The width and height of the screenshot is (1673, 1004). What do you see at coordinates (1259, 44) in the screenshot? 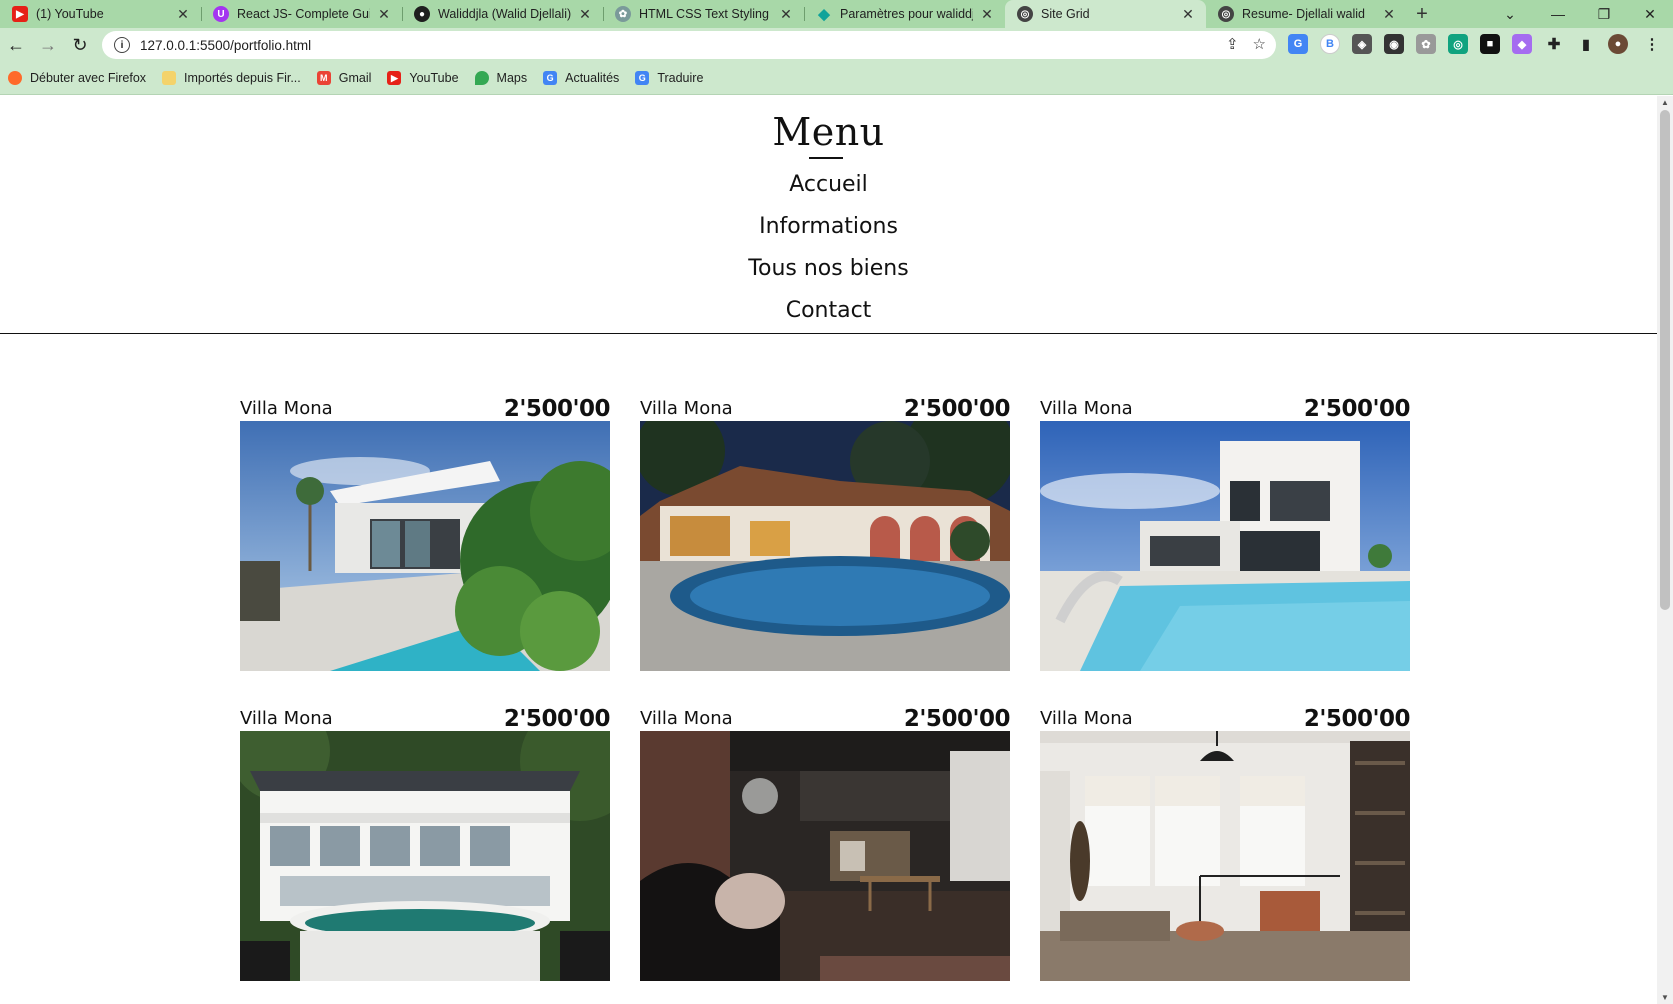
I see `bookmark-star-icon: ☆` at bounding box center [1259, 44].